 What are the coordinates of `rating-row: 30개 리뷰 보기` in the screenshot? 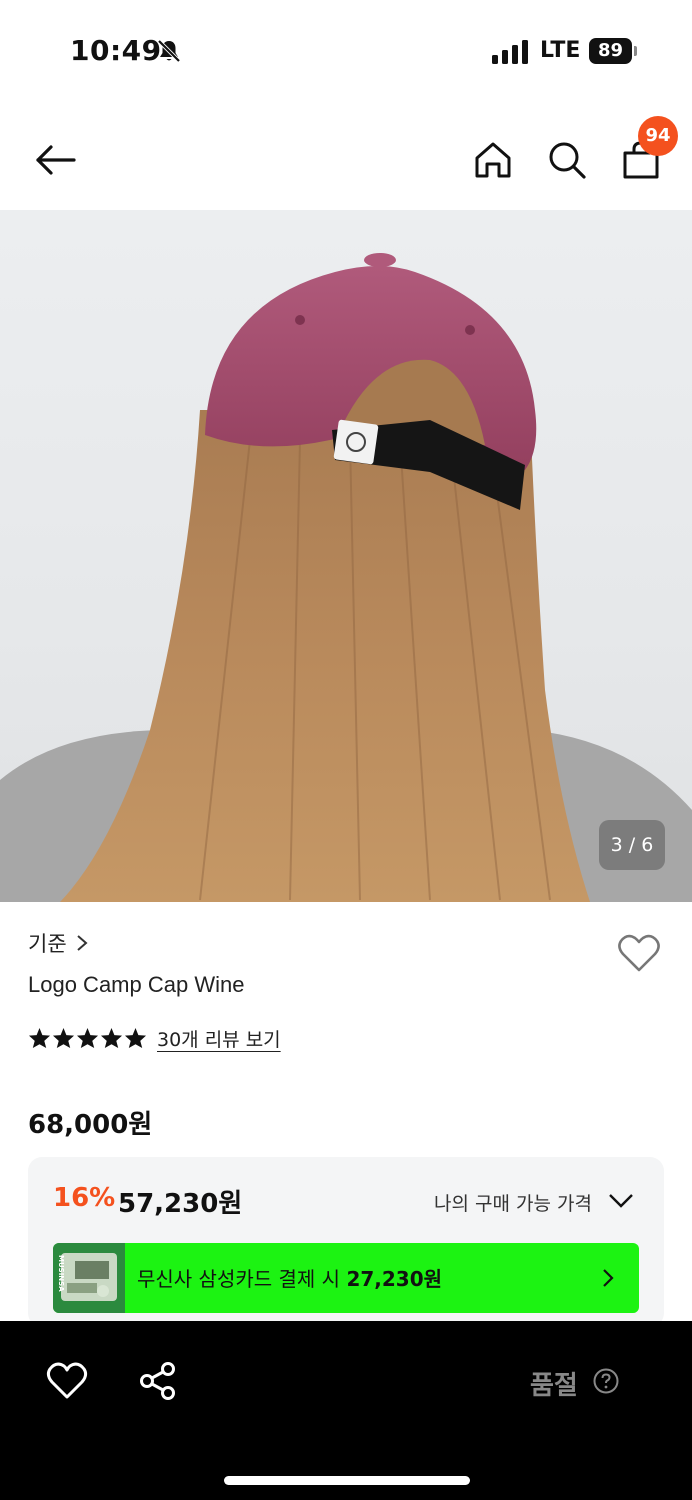 It's located at (154, 1038).